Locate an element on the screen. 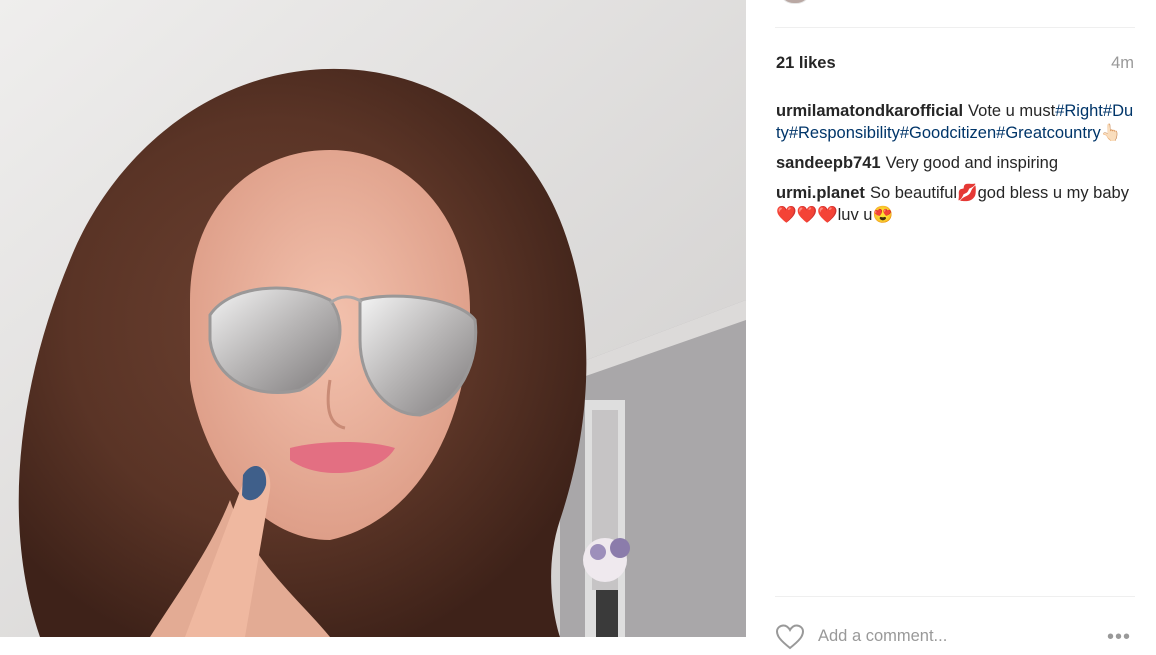  comment-username: urmilamatondkarofficial is located at coordinates (869, 111).